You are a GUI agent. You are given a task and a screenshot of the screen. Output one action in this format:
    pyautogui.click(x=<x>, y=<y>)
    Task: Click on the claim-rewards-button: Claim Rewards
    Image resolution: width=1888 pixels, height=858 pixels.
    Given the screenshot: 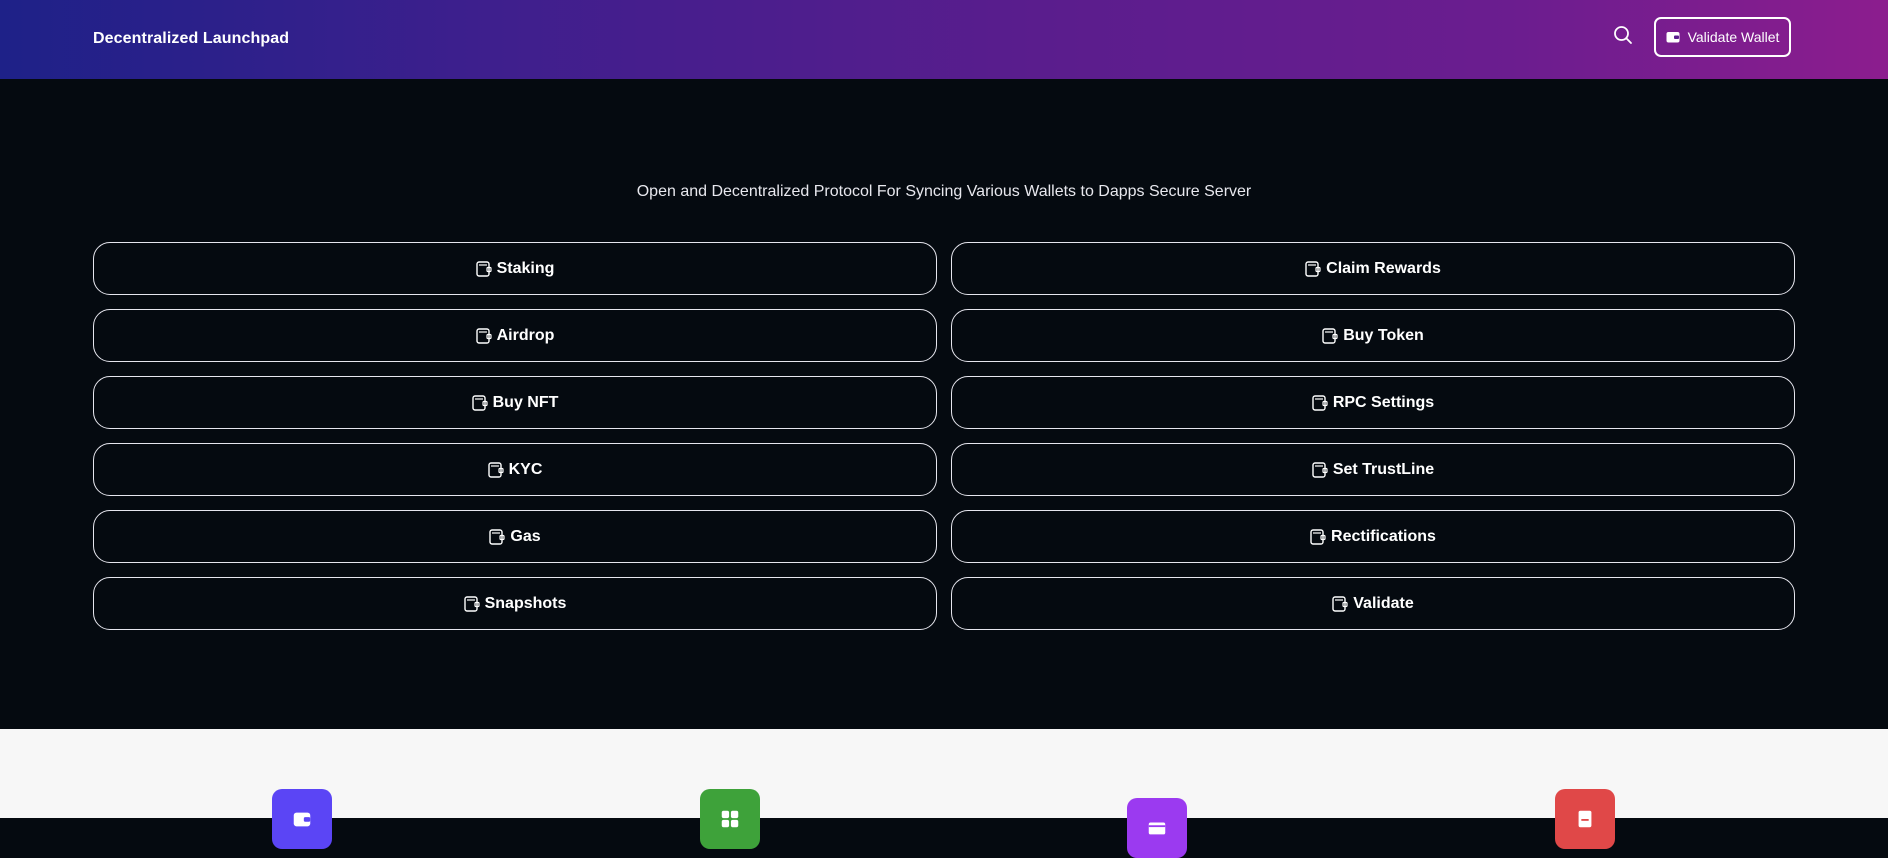 What is the action you would take?
    pyautogui.click(x=1373, y=268)
    